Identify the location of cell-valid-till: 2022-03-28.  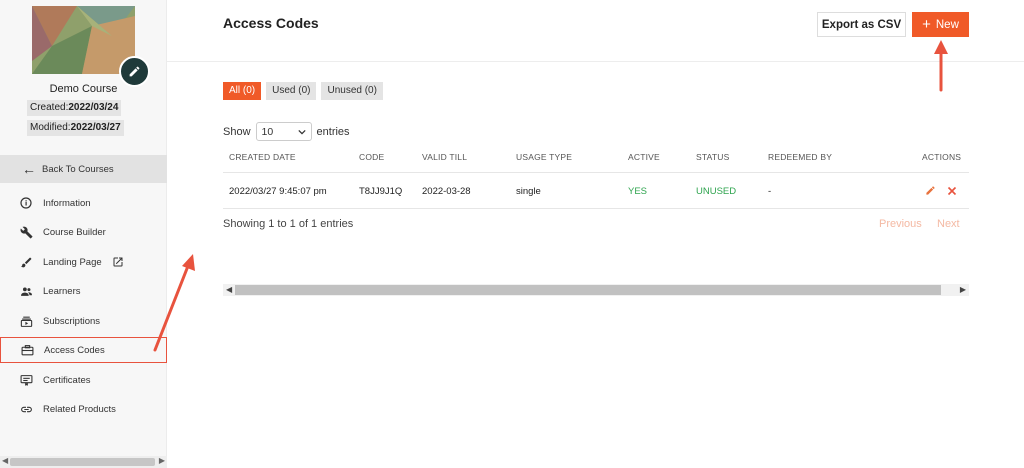
(446, 191).